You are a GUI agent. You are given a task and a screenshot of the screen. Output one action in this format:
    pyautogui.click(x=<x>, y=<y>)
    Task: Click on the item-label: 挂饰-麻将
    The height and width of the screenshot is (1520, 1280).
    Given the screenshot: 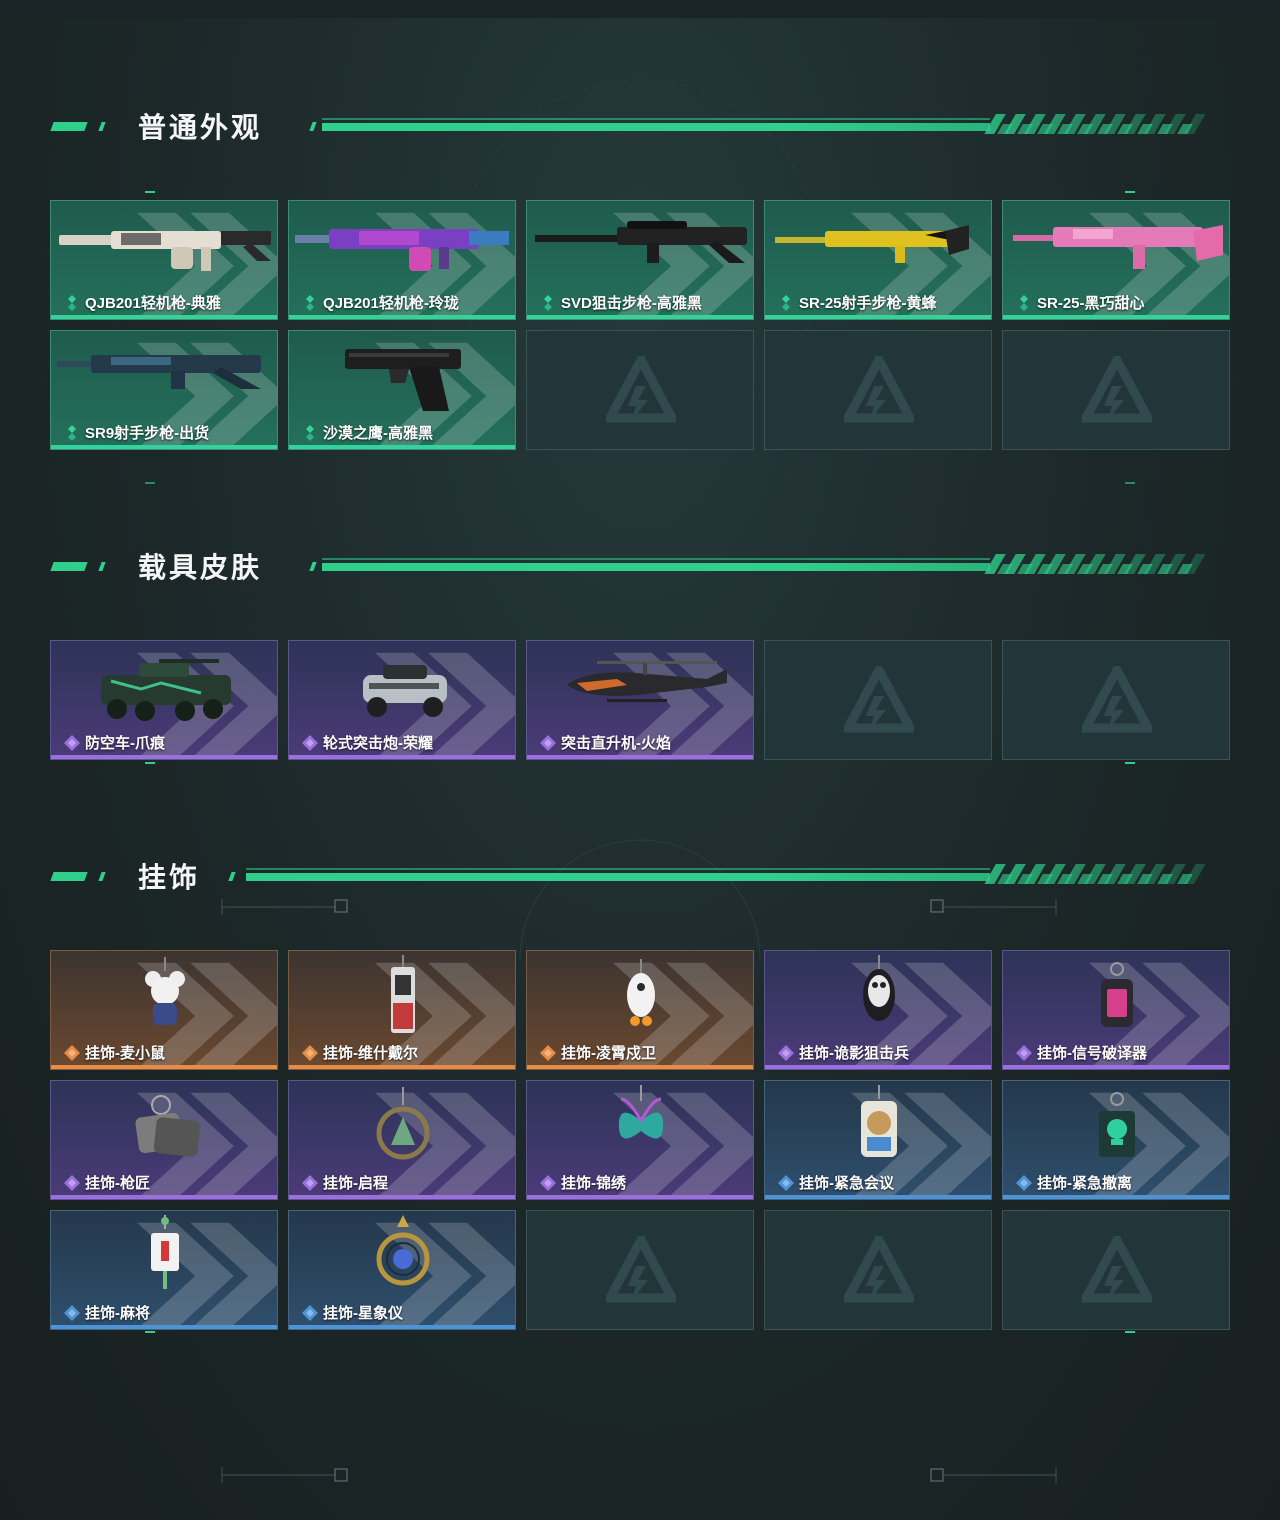 What is the action you would take?
    pyautogui.click(x=117, y=1313)
    